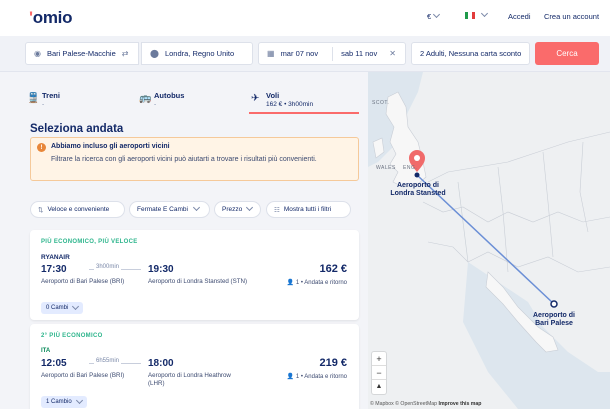 Image resolution: width=610 pixels, height=409 pixels. Describe the element at coordinates (145, 98) in the screenshot. I see `bus-icon: 🚌` at that location.